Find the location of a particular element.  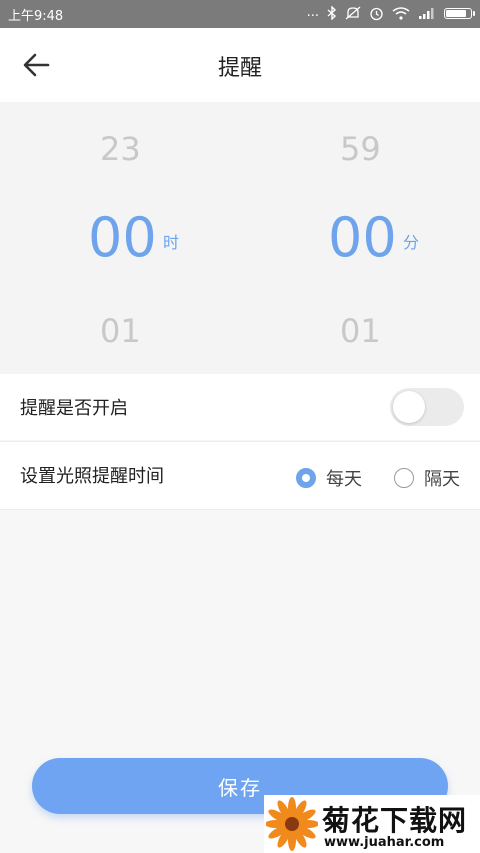

reminder-toggle is located at coordinates (427, 407).